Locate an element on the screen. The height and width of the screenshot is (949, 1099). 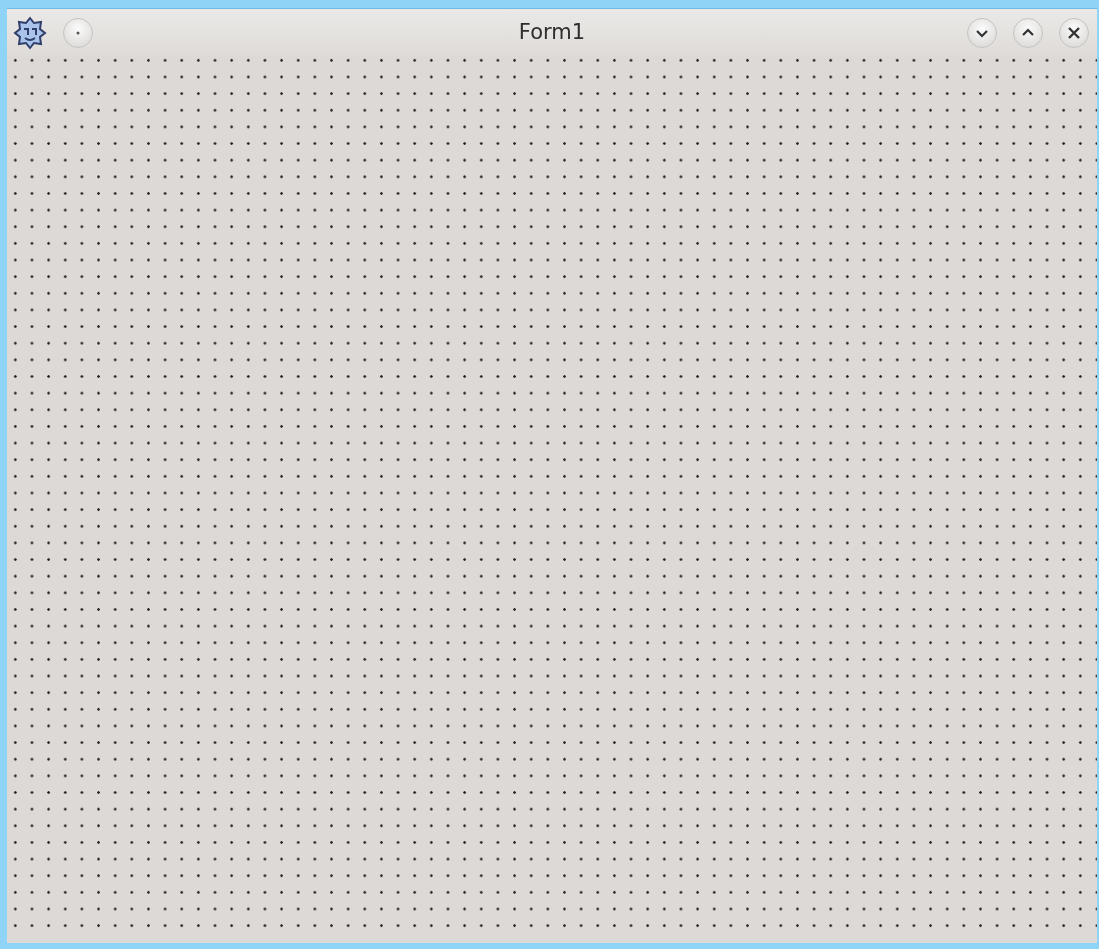
maximize-button is located at coordinates (1028, 32).